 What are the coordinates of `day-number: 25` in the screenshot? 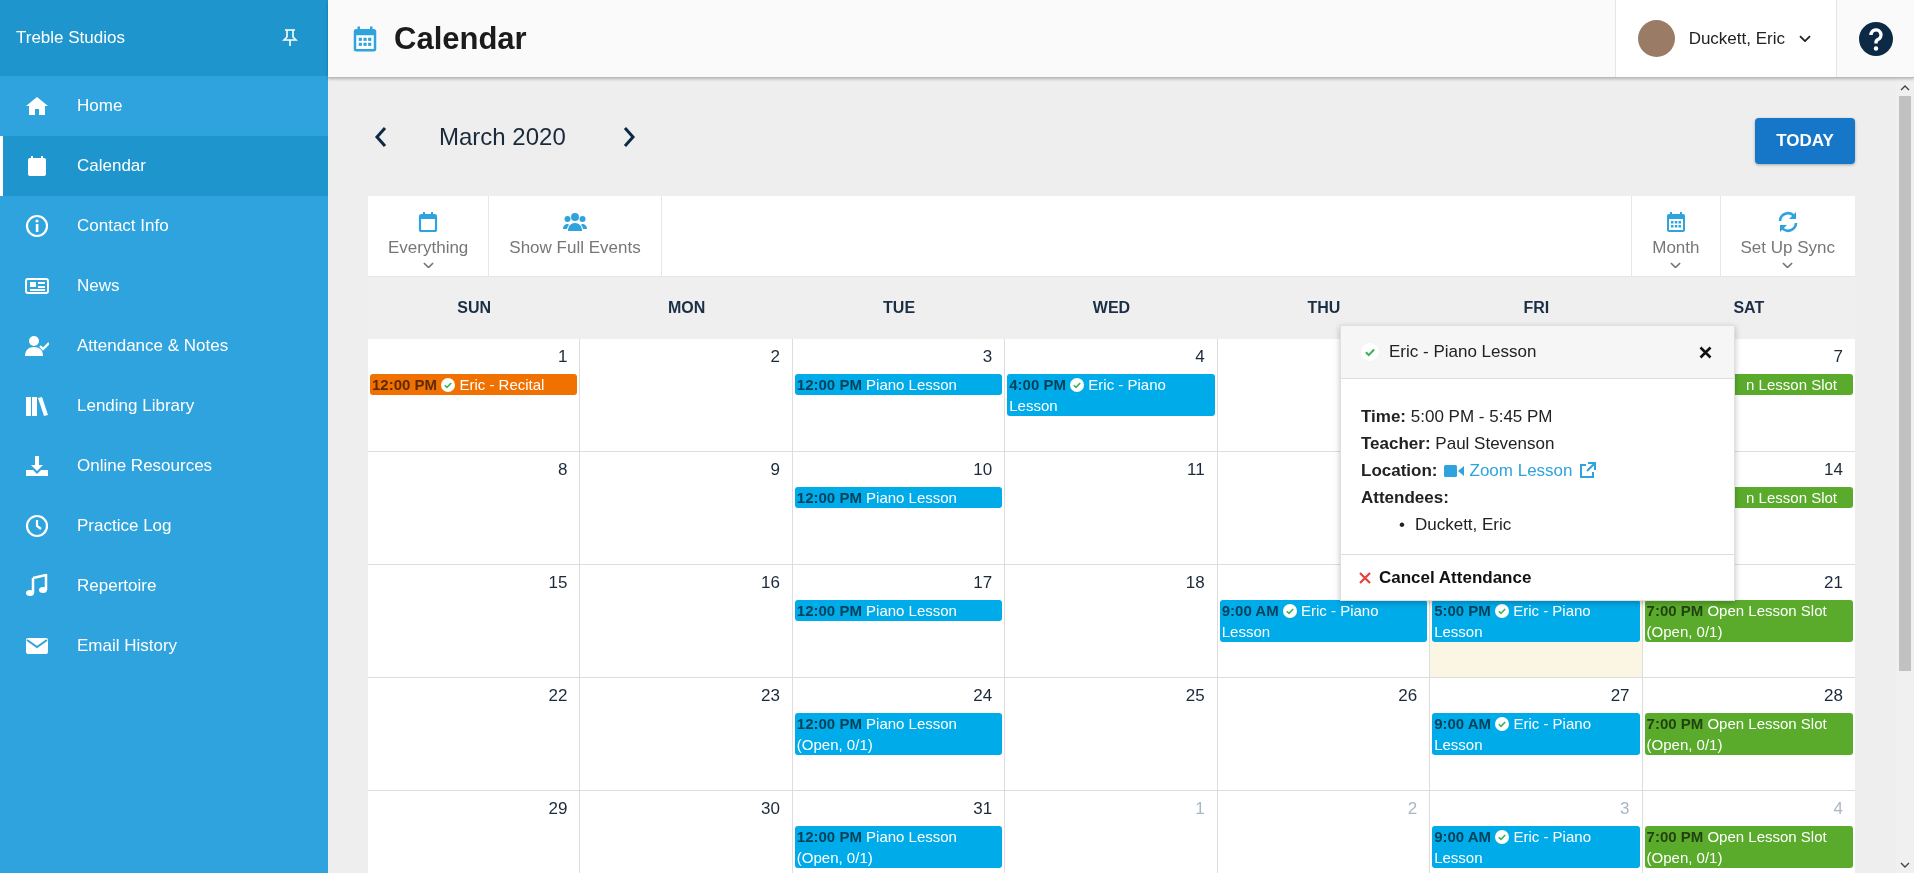 It's located at (1195, 696).